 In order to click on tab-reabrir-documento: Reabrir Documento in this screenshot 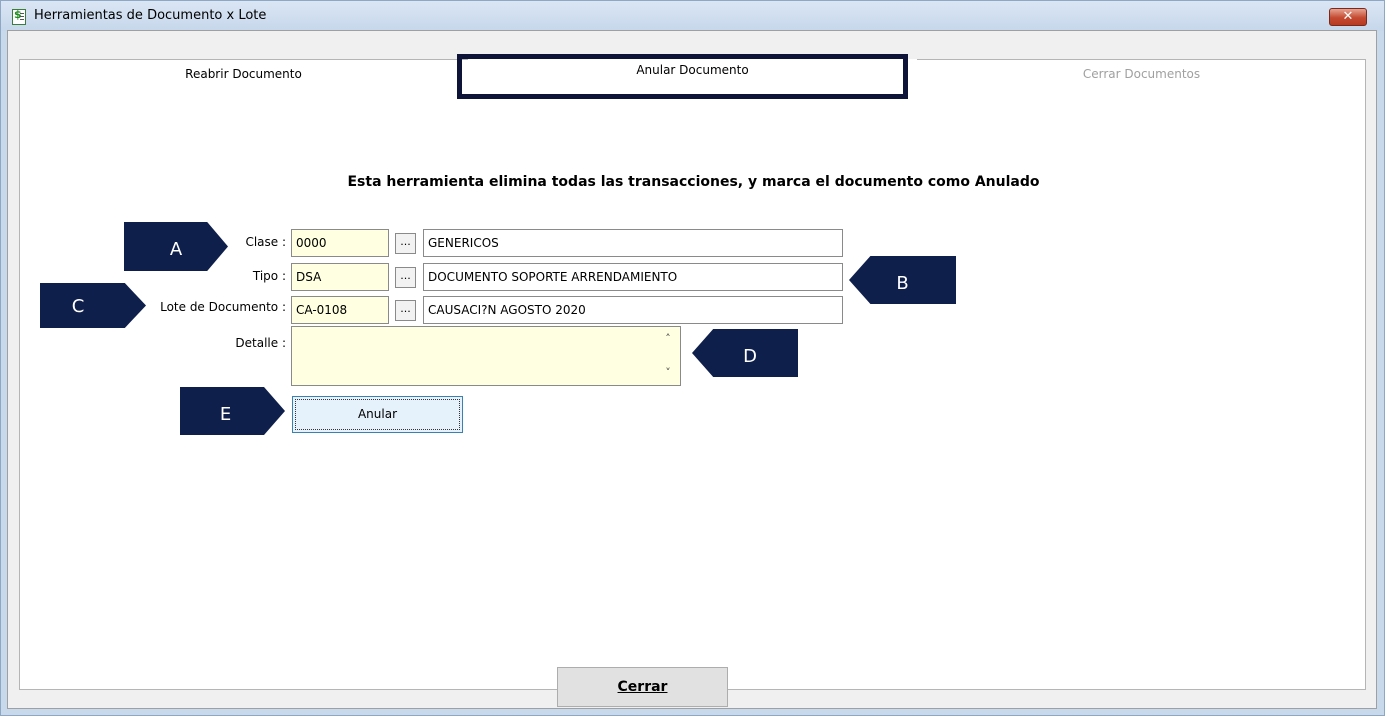, I will do `click(243, 74)`.